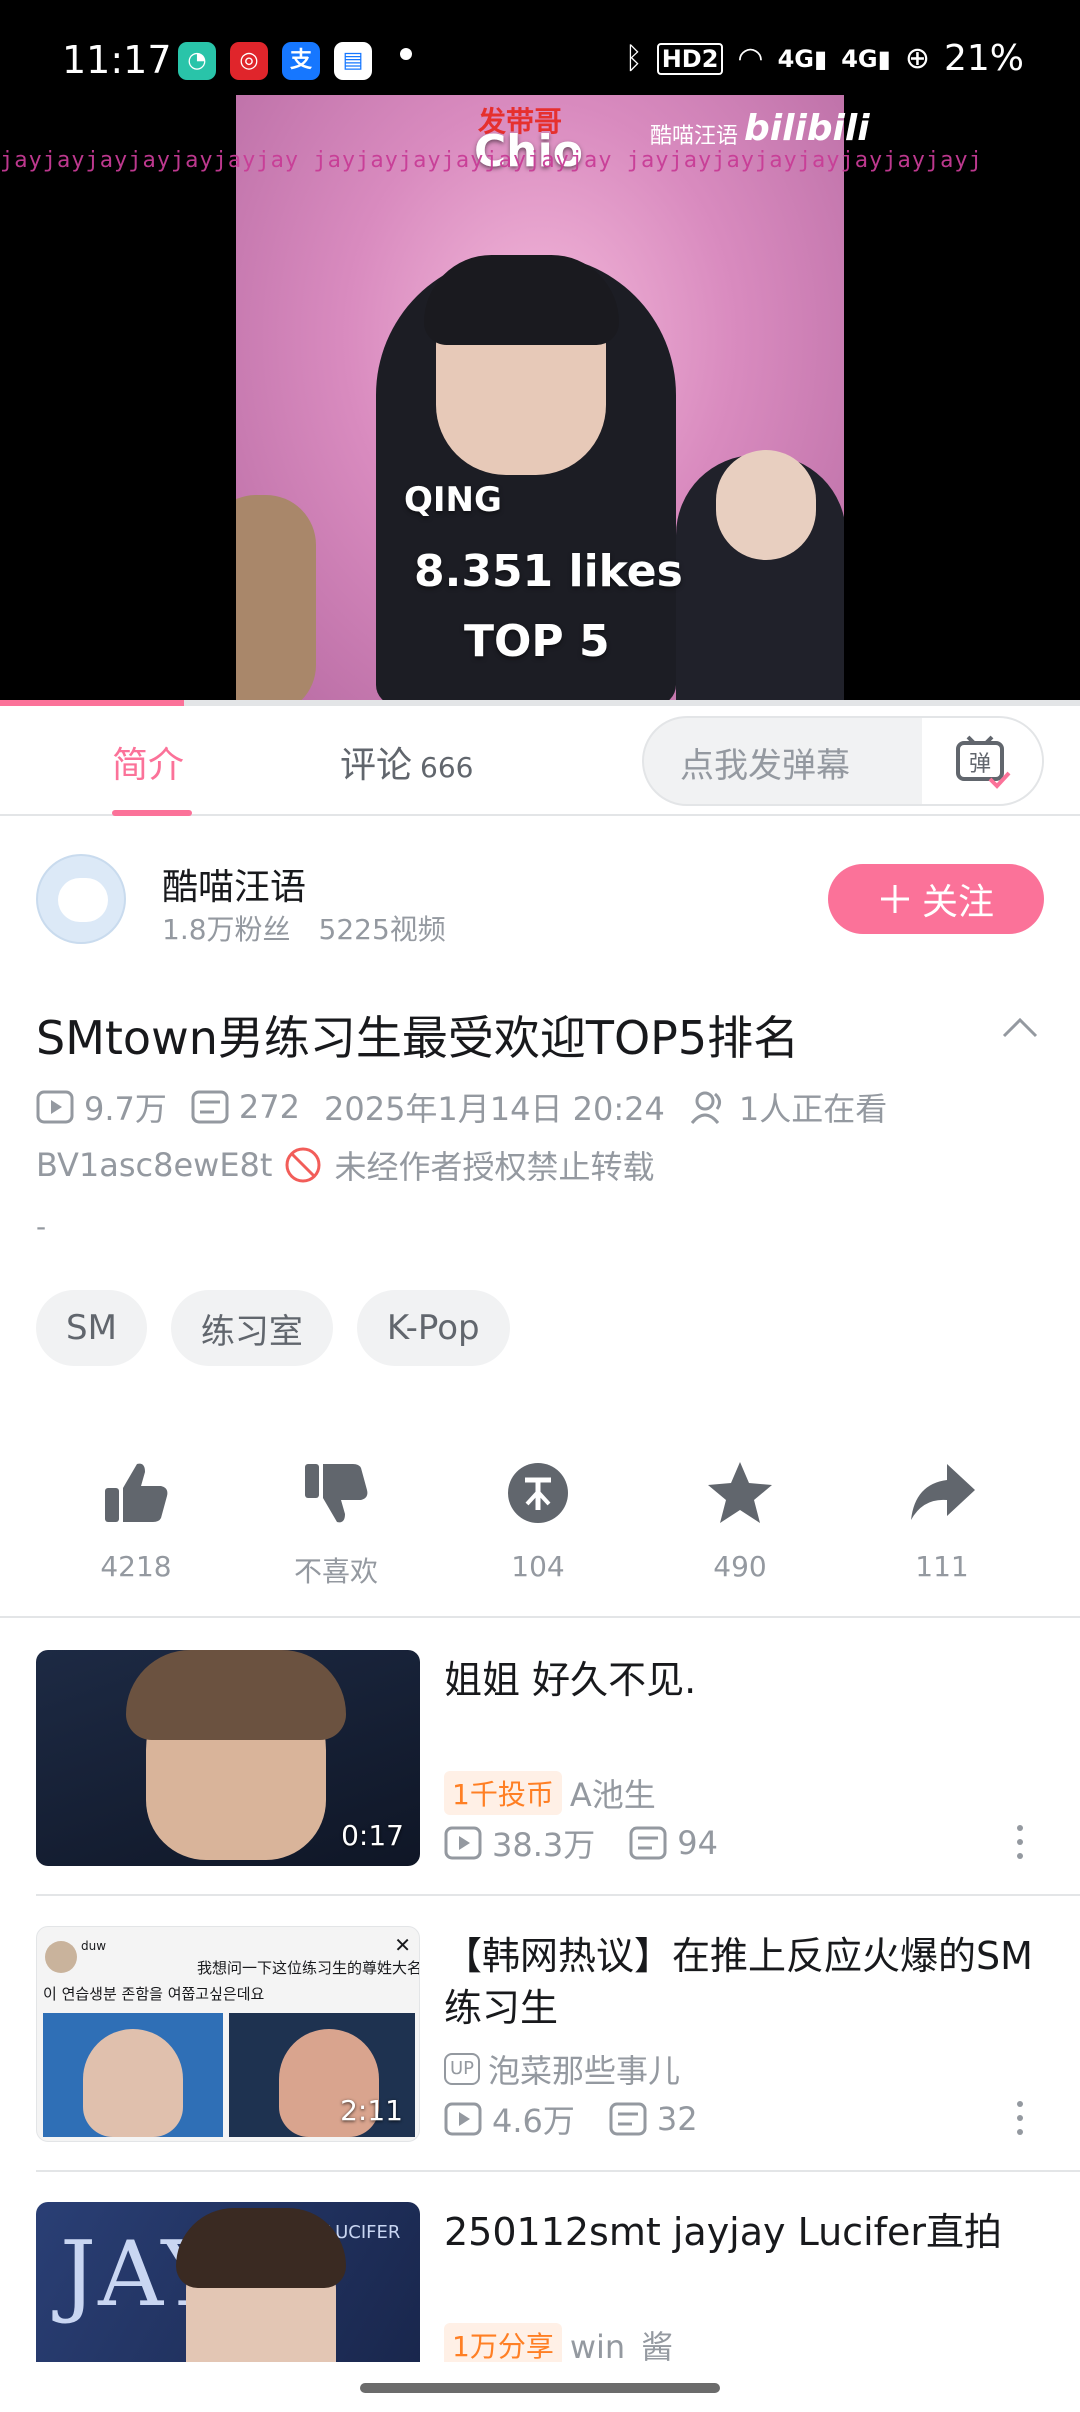 This screenshot has height=2412, width=1080. Describe the element at coordinates (917, 58) in the screenshot. I see `battery-icon: ⊕` at that location.